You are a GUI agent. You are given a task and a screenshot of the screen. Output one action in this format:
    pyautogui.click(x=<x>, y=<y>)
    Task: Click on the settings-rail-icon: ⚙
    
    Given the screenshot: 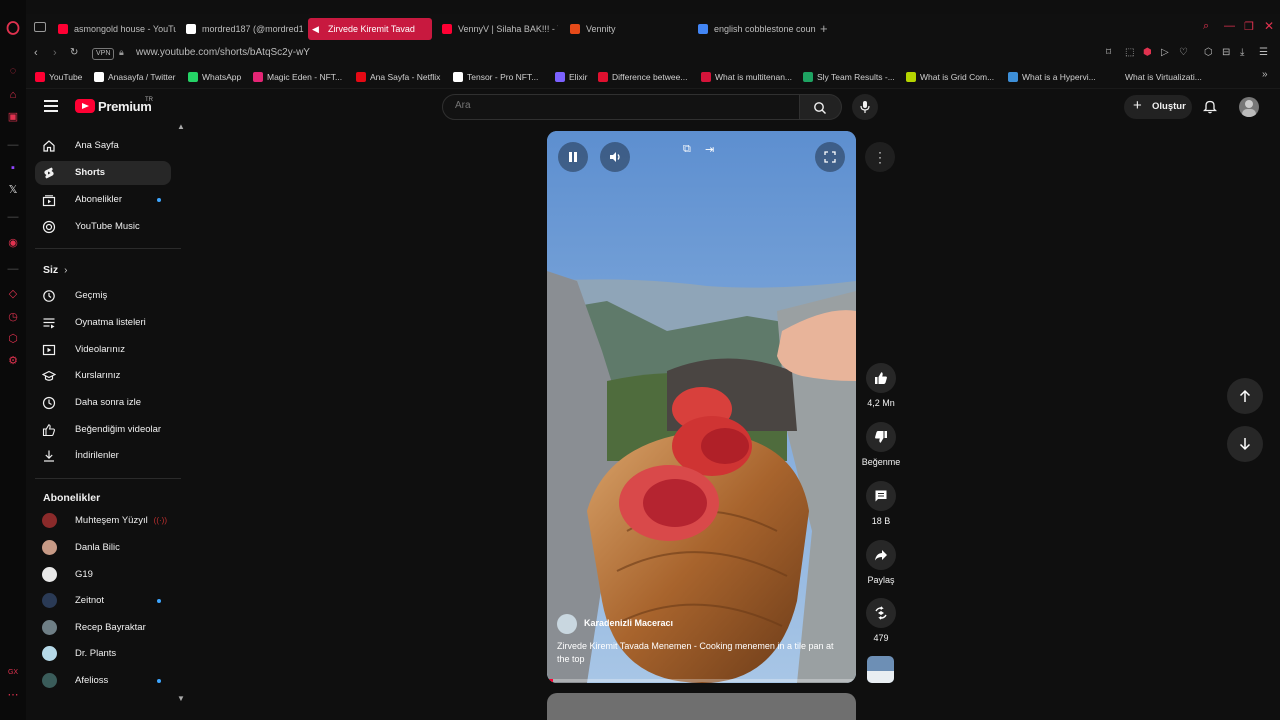 What is the action you would take?
    pyautogui.click(x=13, y=361)
    